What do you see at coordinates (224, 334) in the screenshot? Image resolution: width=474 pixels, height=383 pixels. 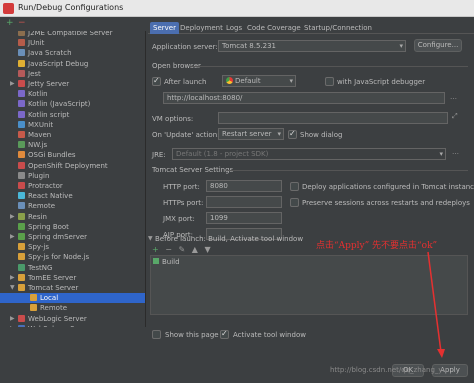 I see `activate-tool-window-checkbox` at bounding box center [224, 334].